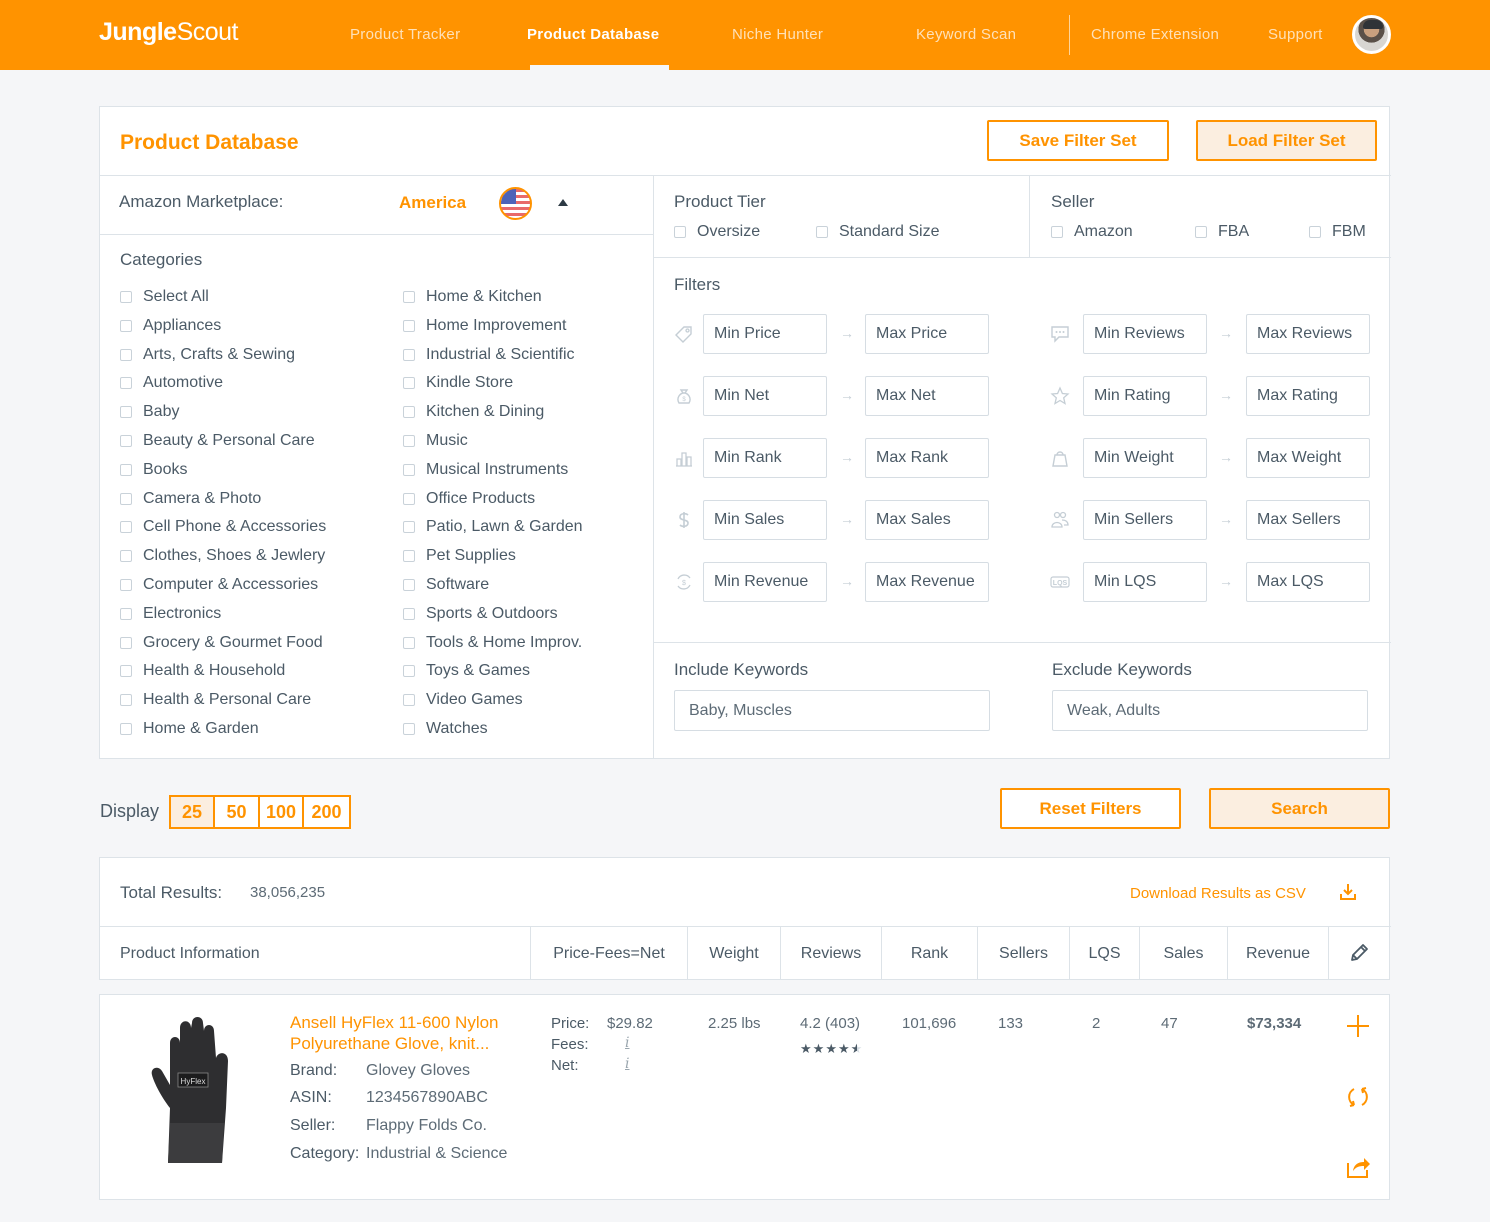  What do you see at coordinates (435, 441) in the screenshot?
I see `category-checkbox-item: Music` at bounding box center [435, 441].